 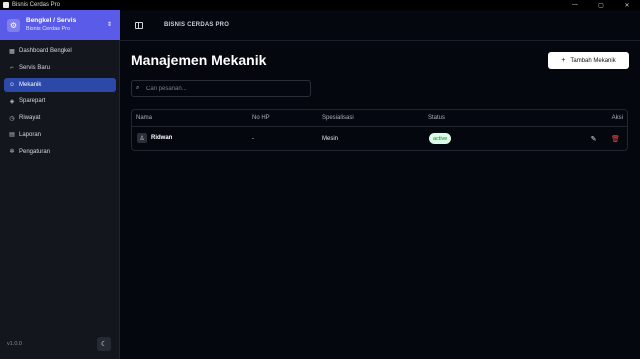 I want to click on sidebar-item-label: Dashboard Bengkel, so click(x=45, y=51).